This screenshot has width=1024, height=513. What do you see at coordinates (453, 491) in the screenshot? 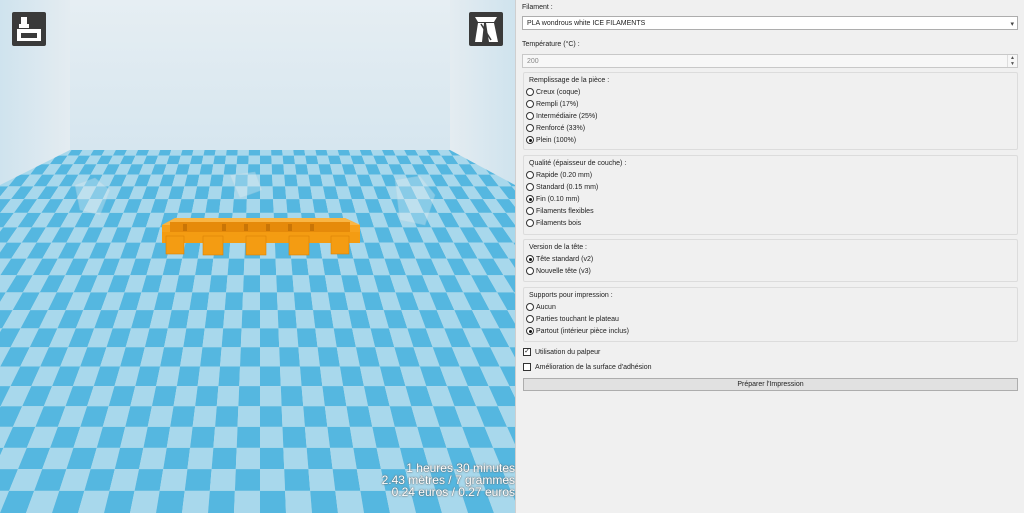
I see `print-cost: 0.24 euros / 0.27 euros` at bounding box center [453, 491].